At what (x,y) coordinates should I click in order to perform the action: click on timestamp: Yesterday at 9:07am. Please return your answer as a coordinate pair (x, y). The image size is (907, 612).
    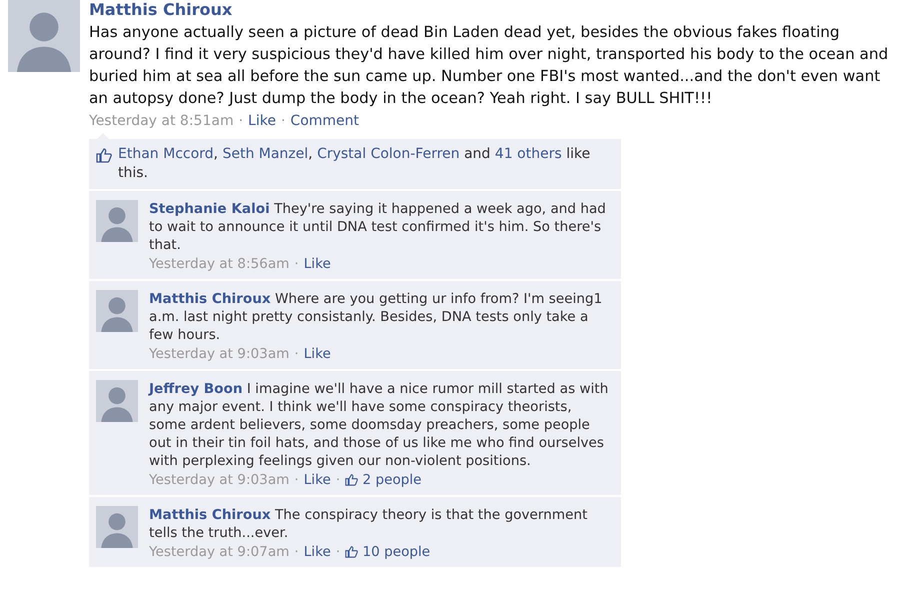
    Looking at the image, I should click on (219, 552).